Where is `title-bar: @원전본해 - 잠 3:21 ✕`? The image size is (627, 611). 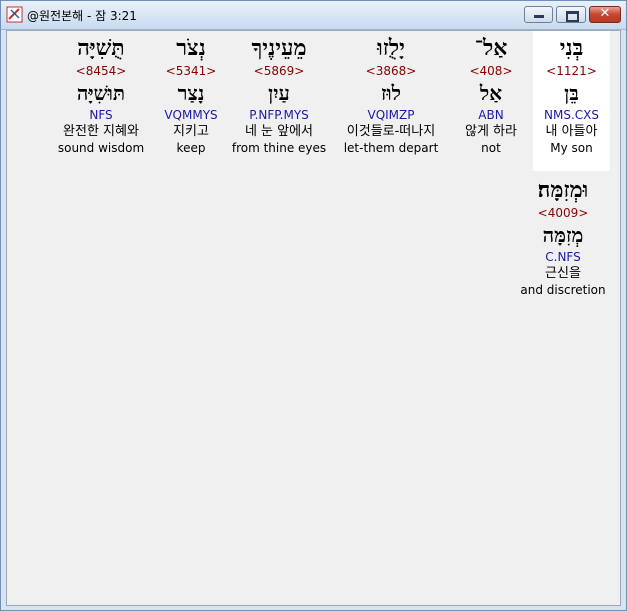
title-bar: @원전본해 - 잠 3:21 ✕ is located at coordinates (313, 15).